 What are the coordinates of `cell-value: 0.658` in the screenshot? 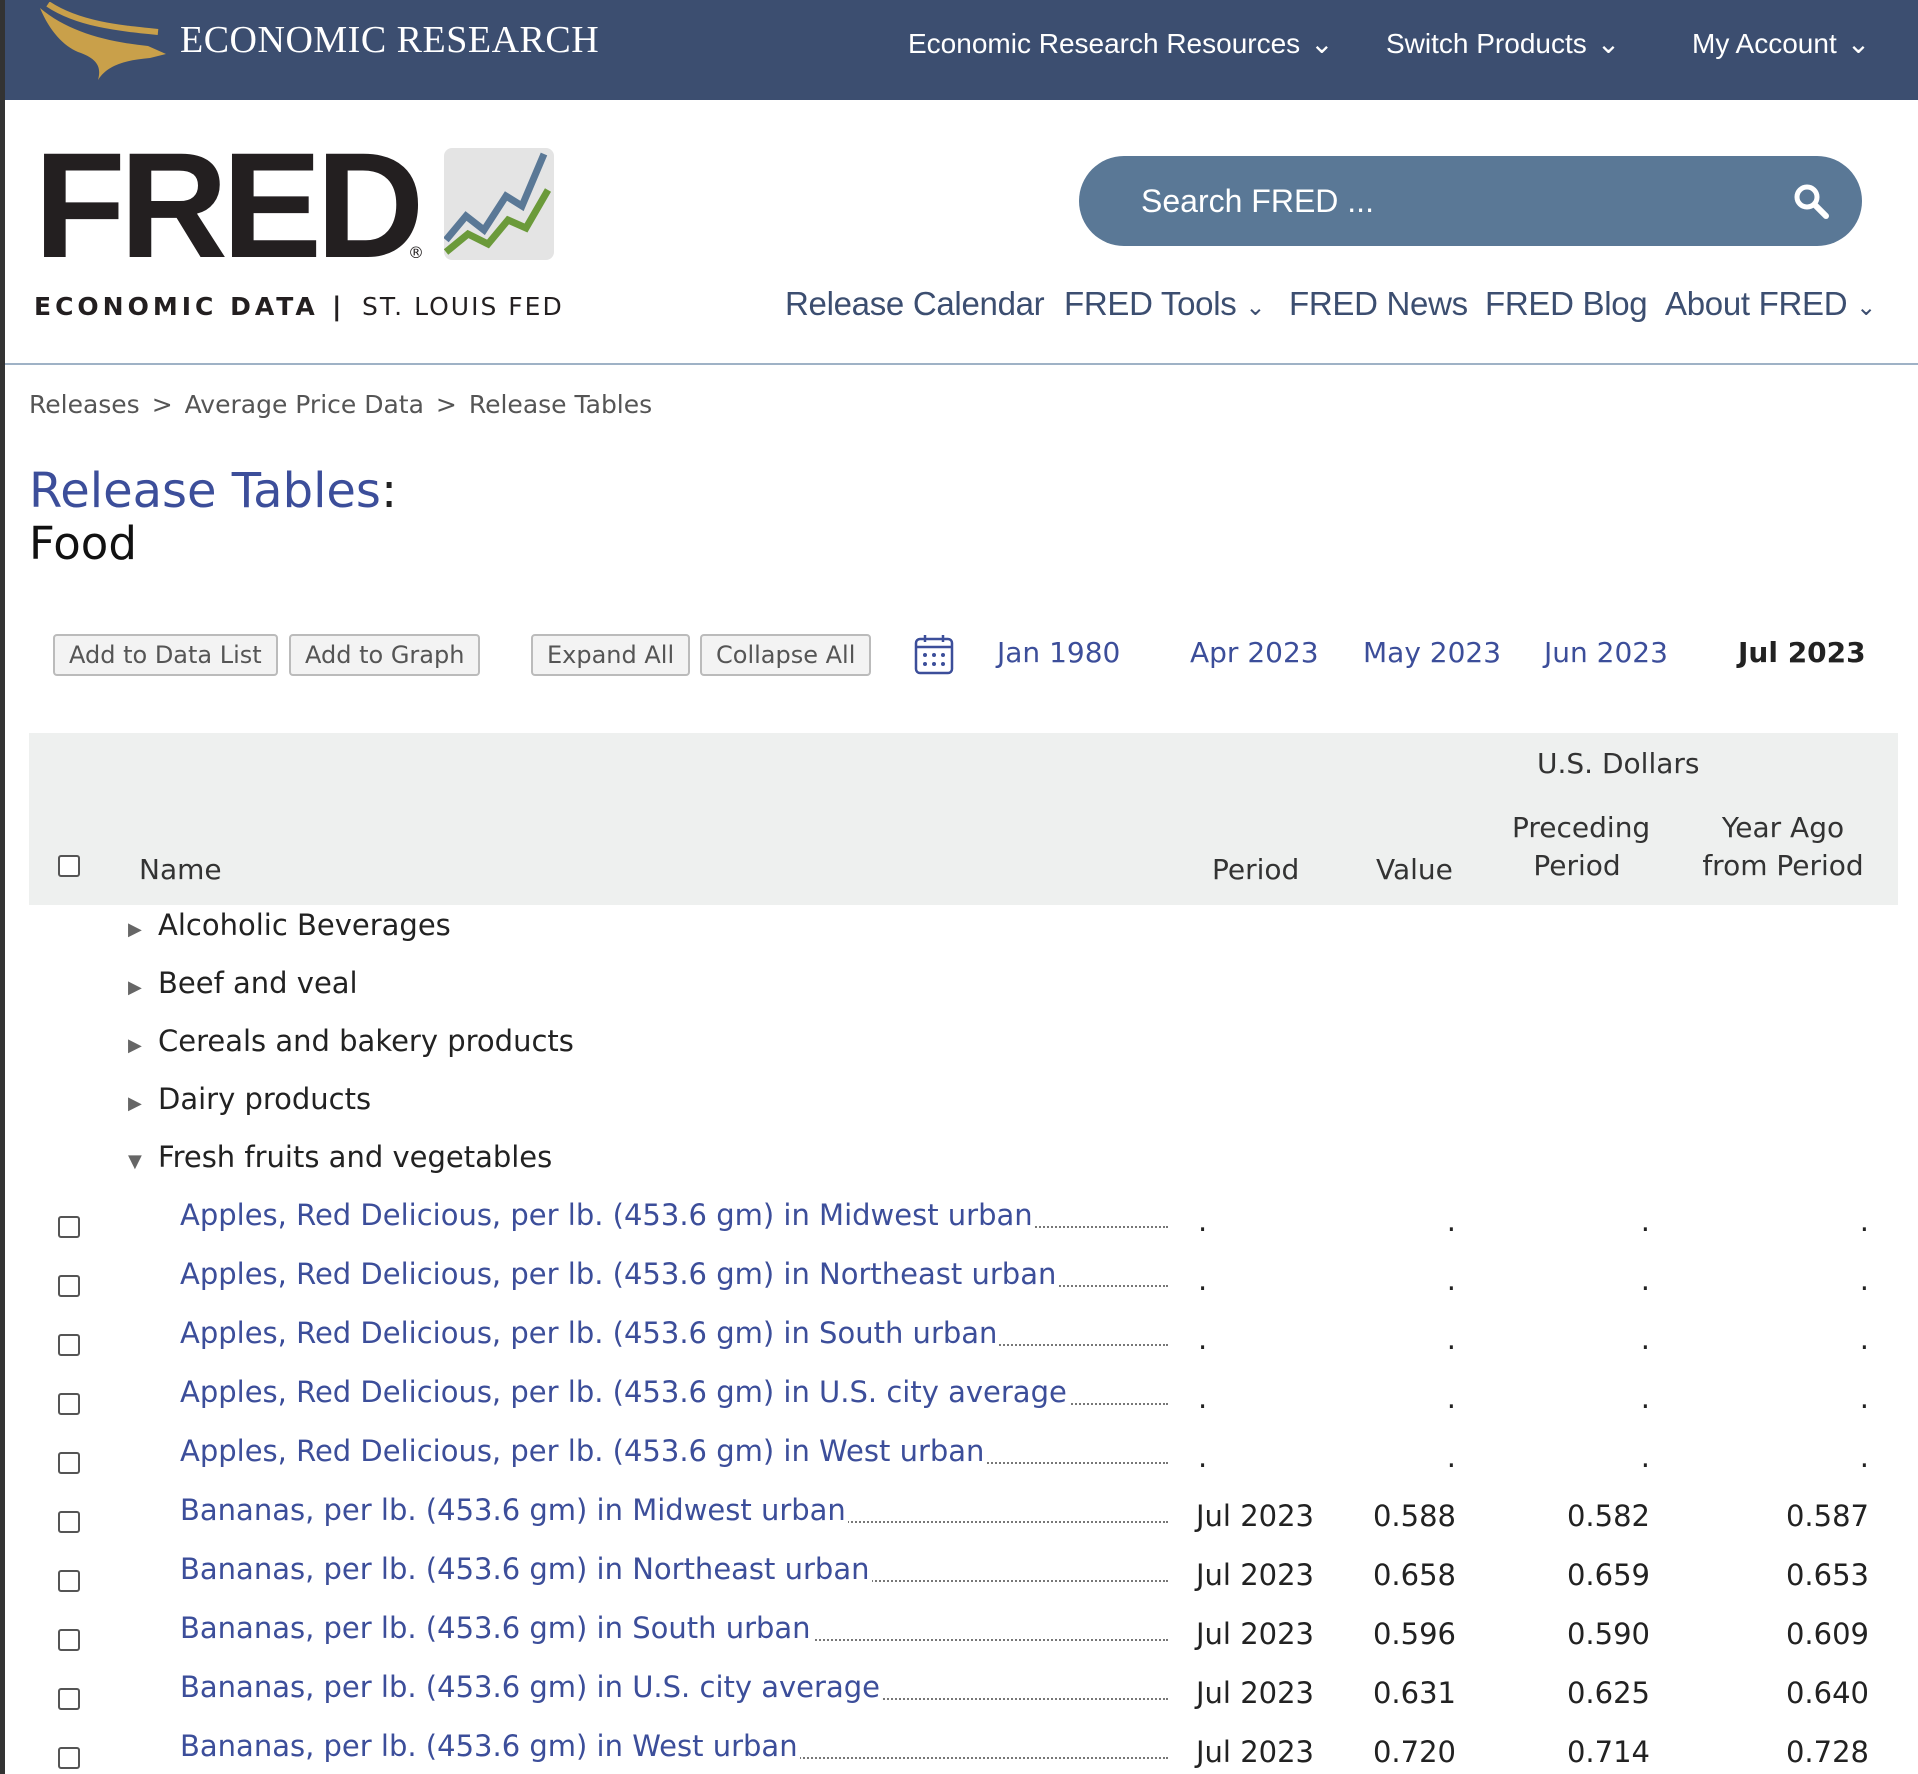 It's located at (1414, 1575).